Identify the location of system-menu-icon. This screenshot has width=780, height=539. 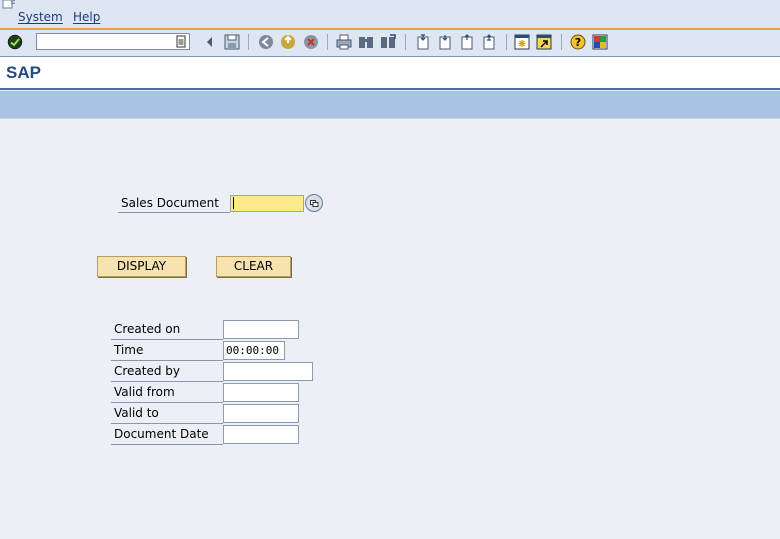
(9, 5).